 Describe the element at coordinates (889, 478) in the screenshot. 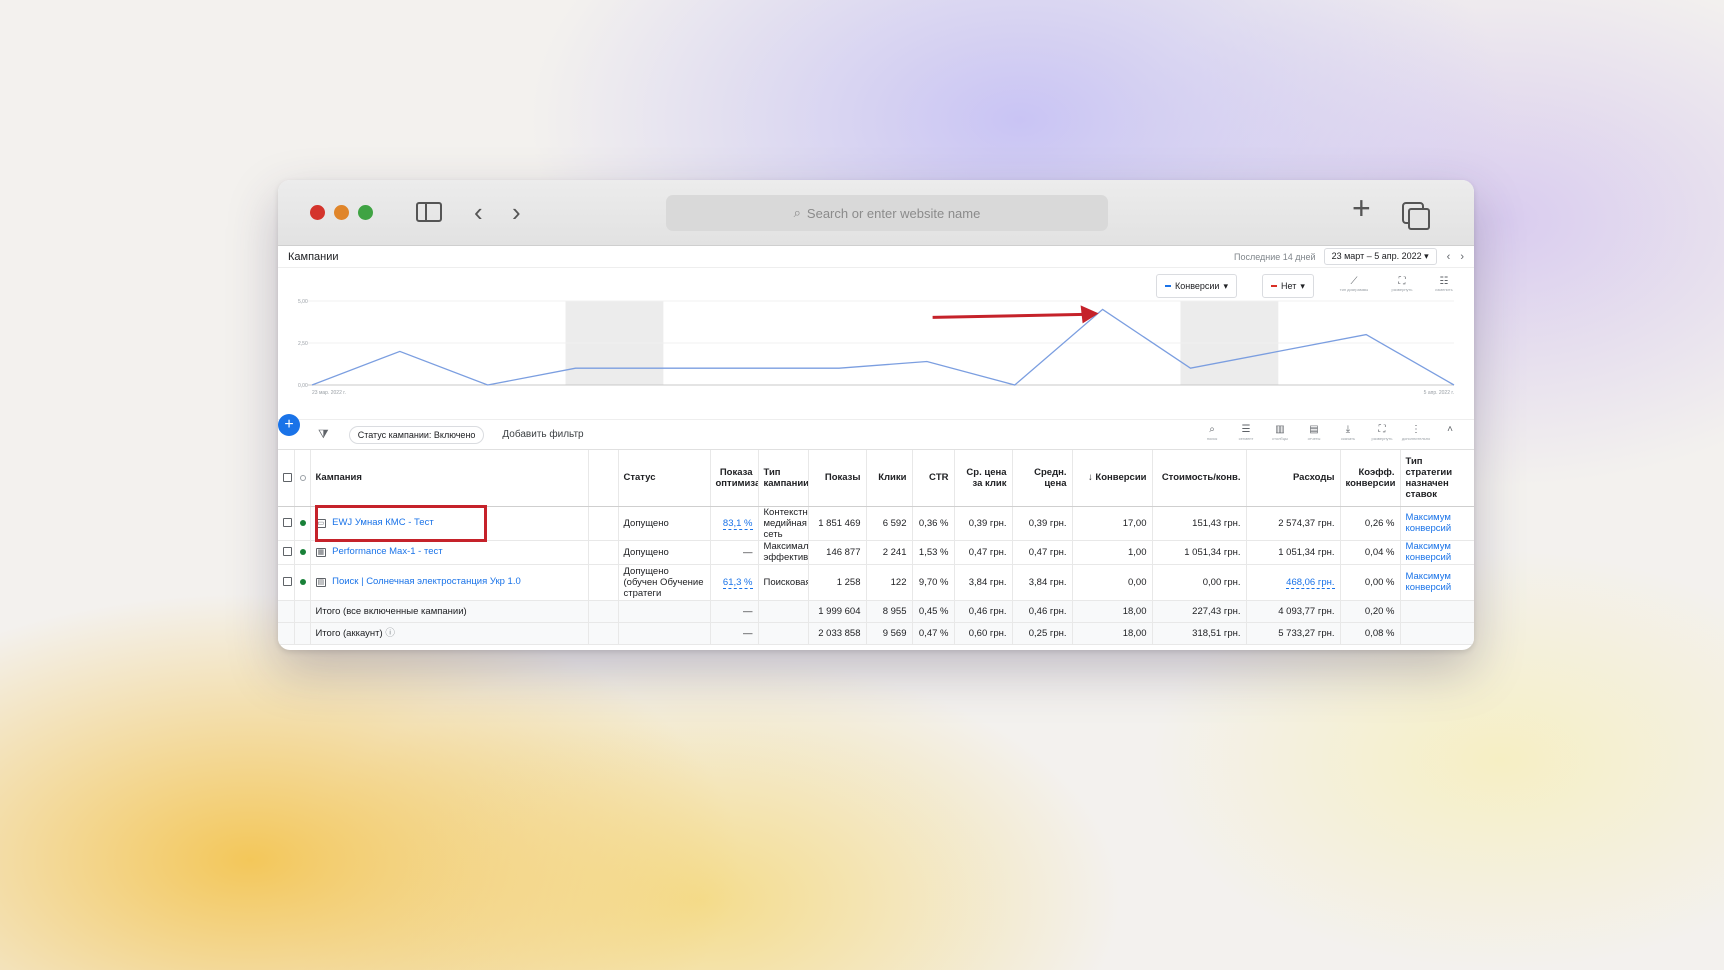

I see `col-clicks: Клики` at that location.